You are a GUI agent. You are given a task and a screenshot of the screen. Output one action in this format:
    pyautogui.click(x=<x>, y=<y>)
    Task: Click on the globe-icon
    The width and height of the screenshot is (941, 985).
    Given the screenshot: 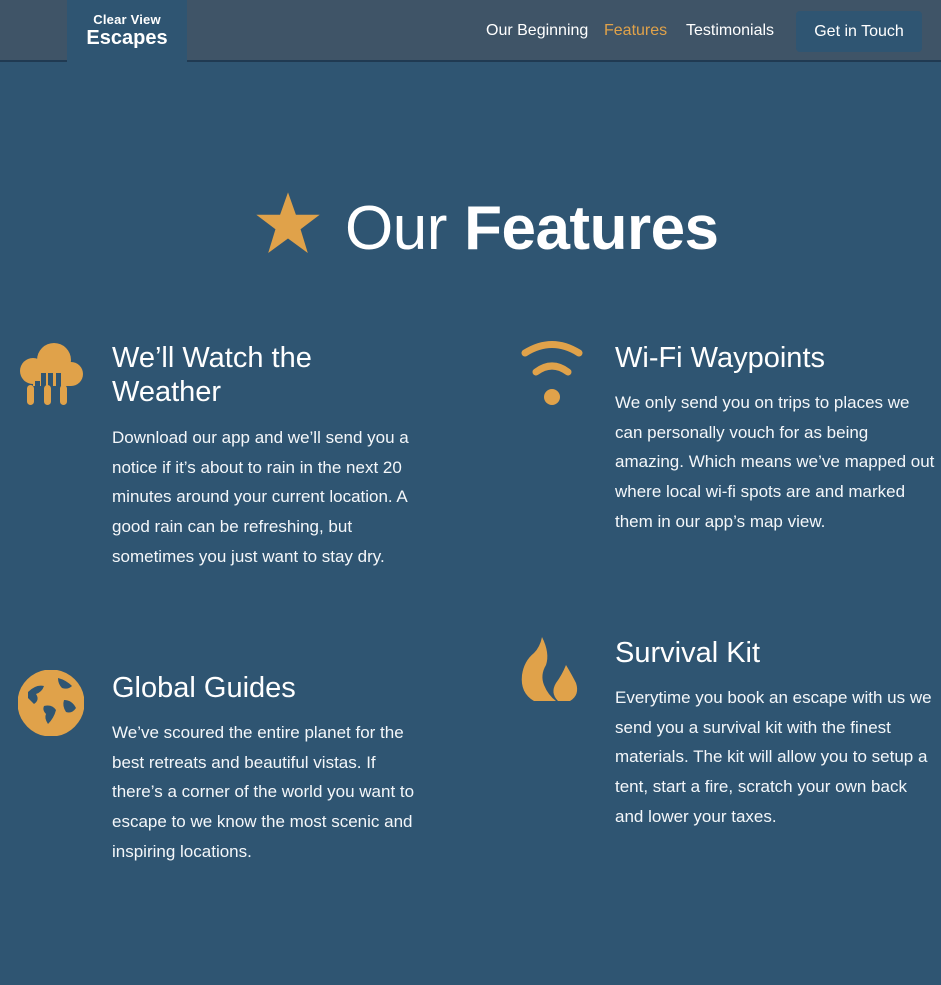 What is the action you would take?
    pyautogui.click(x=51, y=703)
    